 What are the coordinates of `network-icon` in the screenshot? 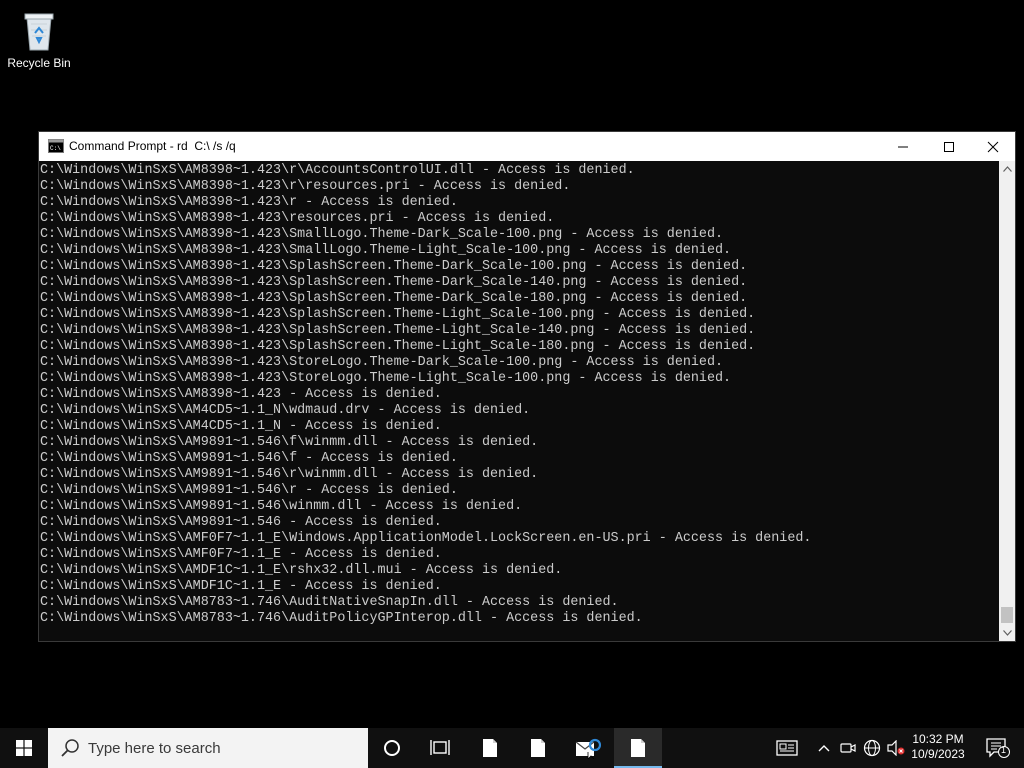 It's located at (872, 748).